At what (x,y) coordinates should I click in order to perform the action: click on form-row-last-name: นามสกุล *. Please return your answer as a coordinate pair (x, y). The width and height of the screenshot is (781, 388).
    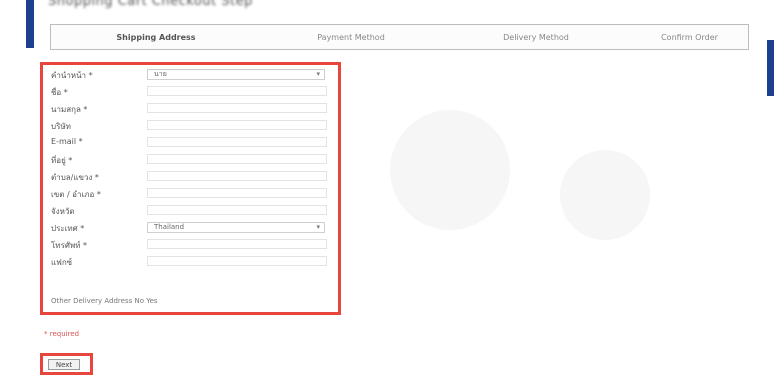
    Looking at the image, I should click on (193, 109).